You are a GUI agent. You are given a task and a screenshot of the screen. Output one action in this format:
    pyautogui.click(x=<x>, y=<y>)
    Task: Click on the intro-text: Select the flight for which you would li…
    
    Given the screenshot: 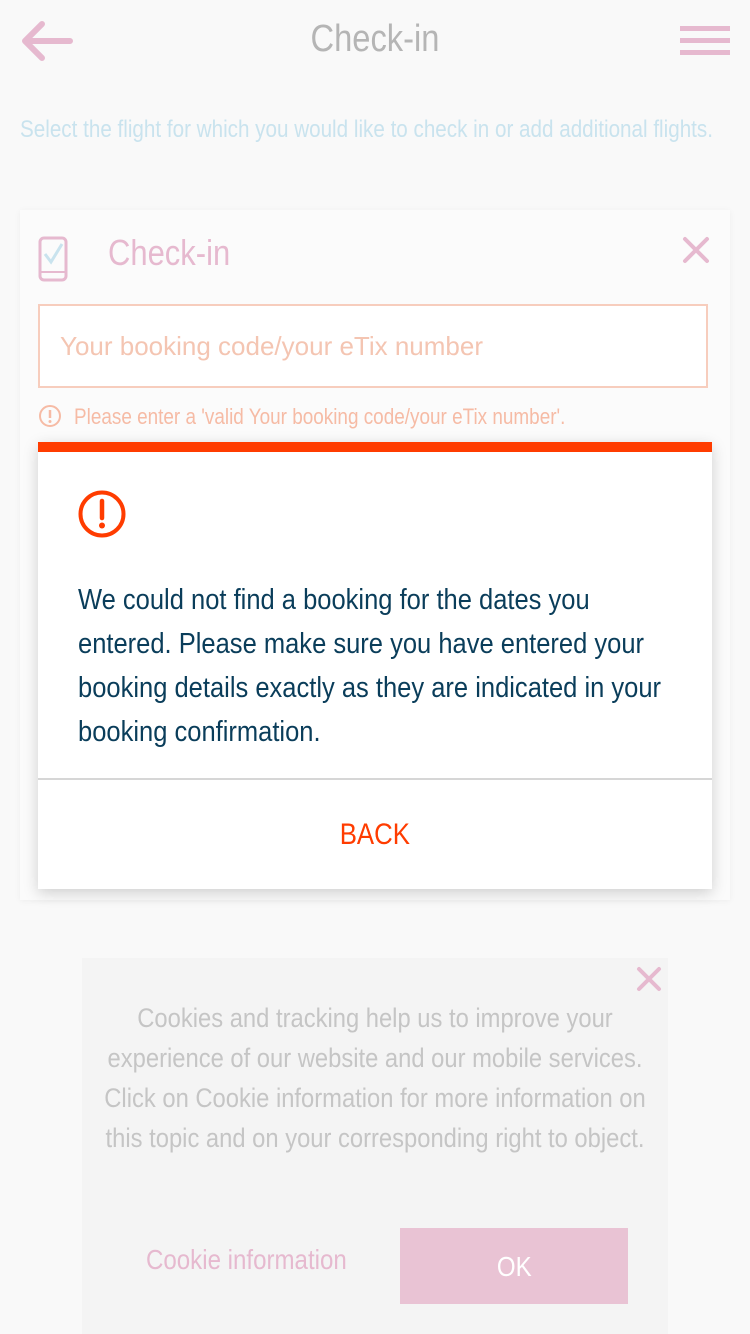 What is the action you would take?
    pyautogui.click(x=366, y=129)
    